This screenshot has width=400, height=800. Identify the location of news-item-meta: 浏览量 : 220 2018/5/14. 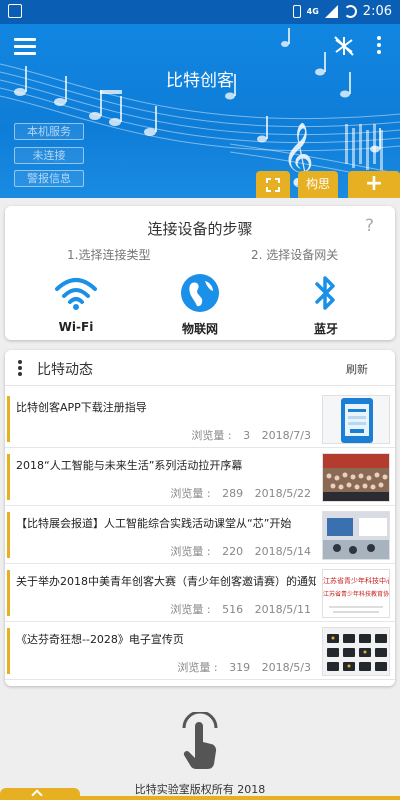
(240, 551).